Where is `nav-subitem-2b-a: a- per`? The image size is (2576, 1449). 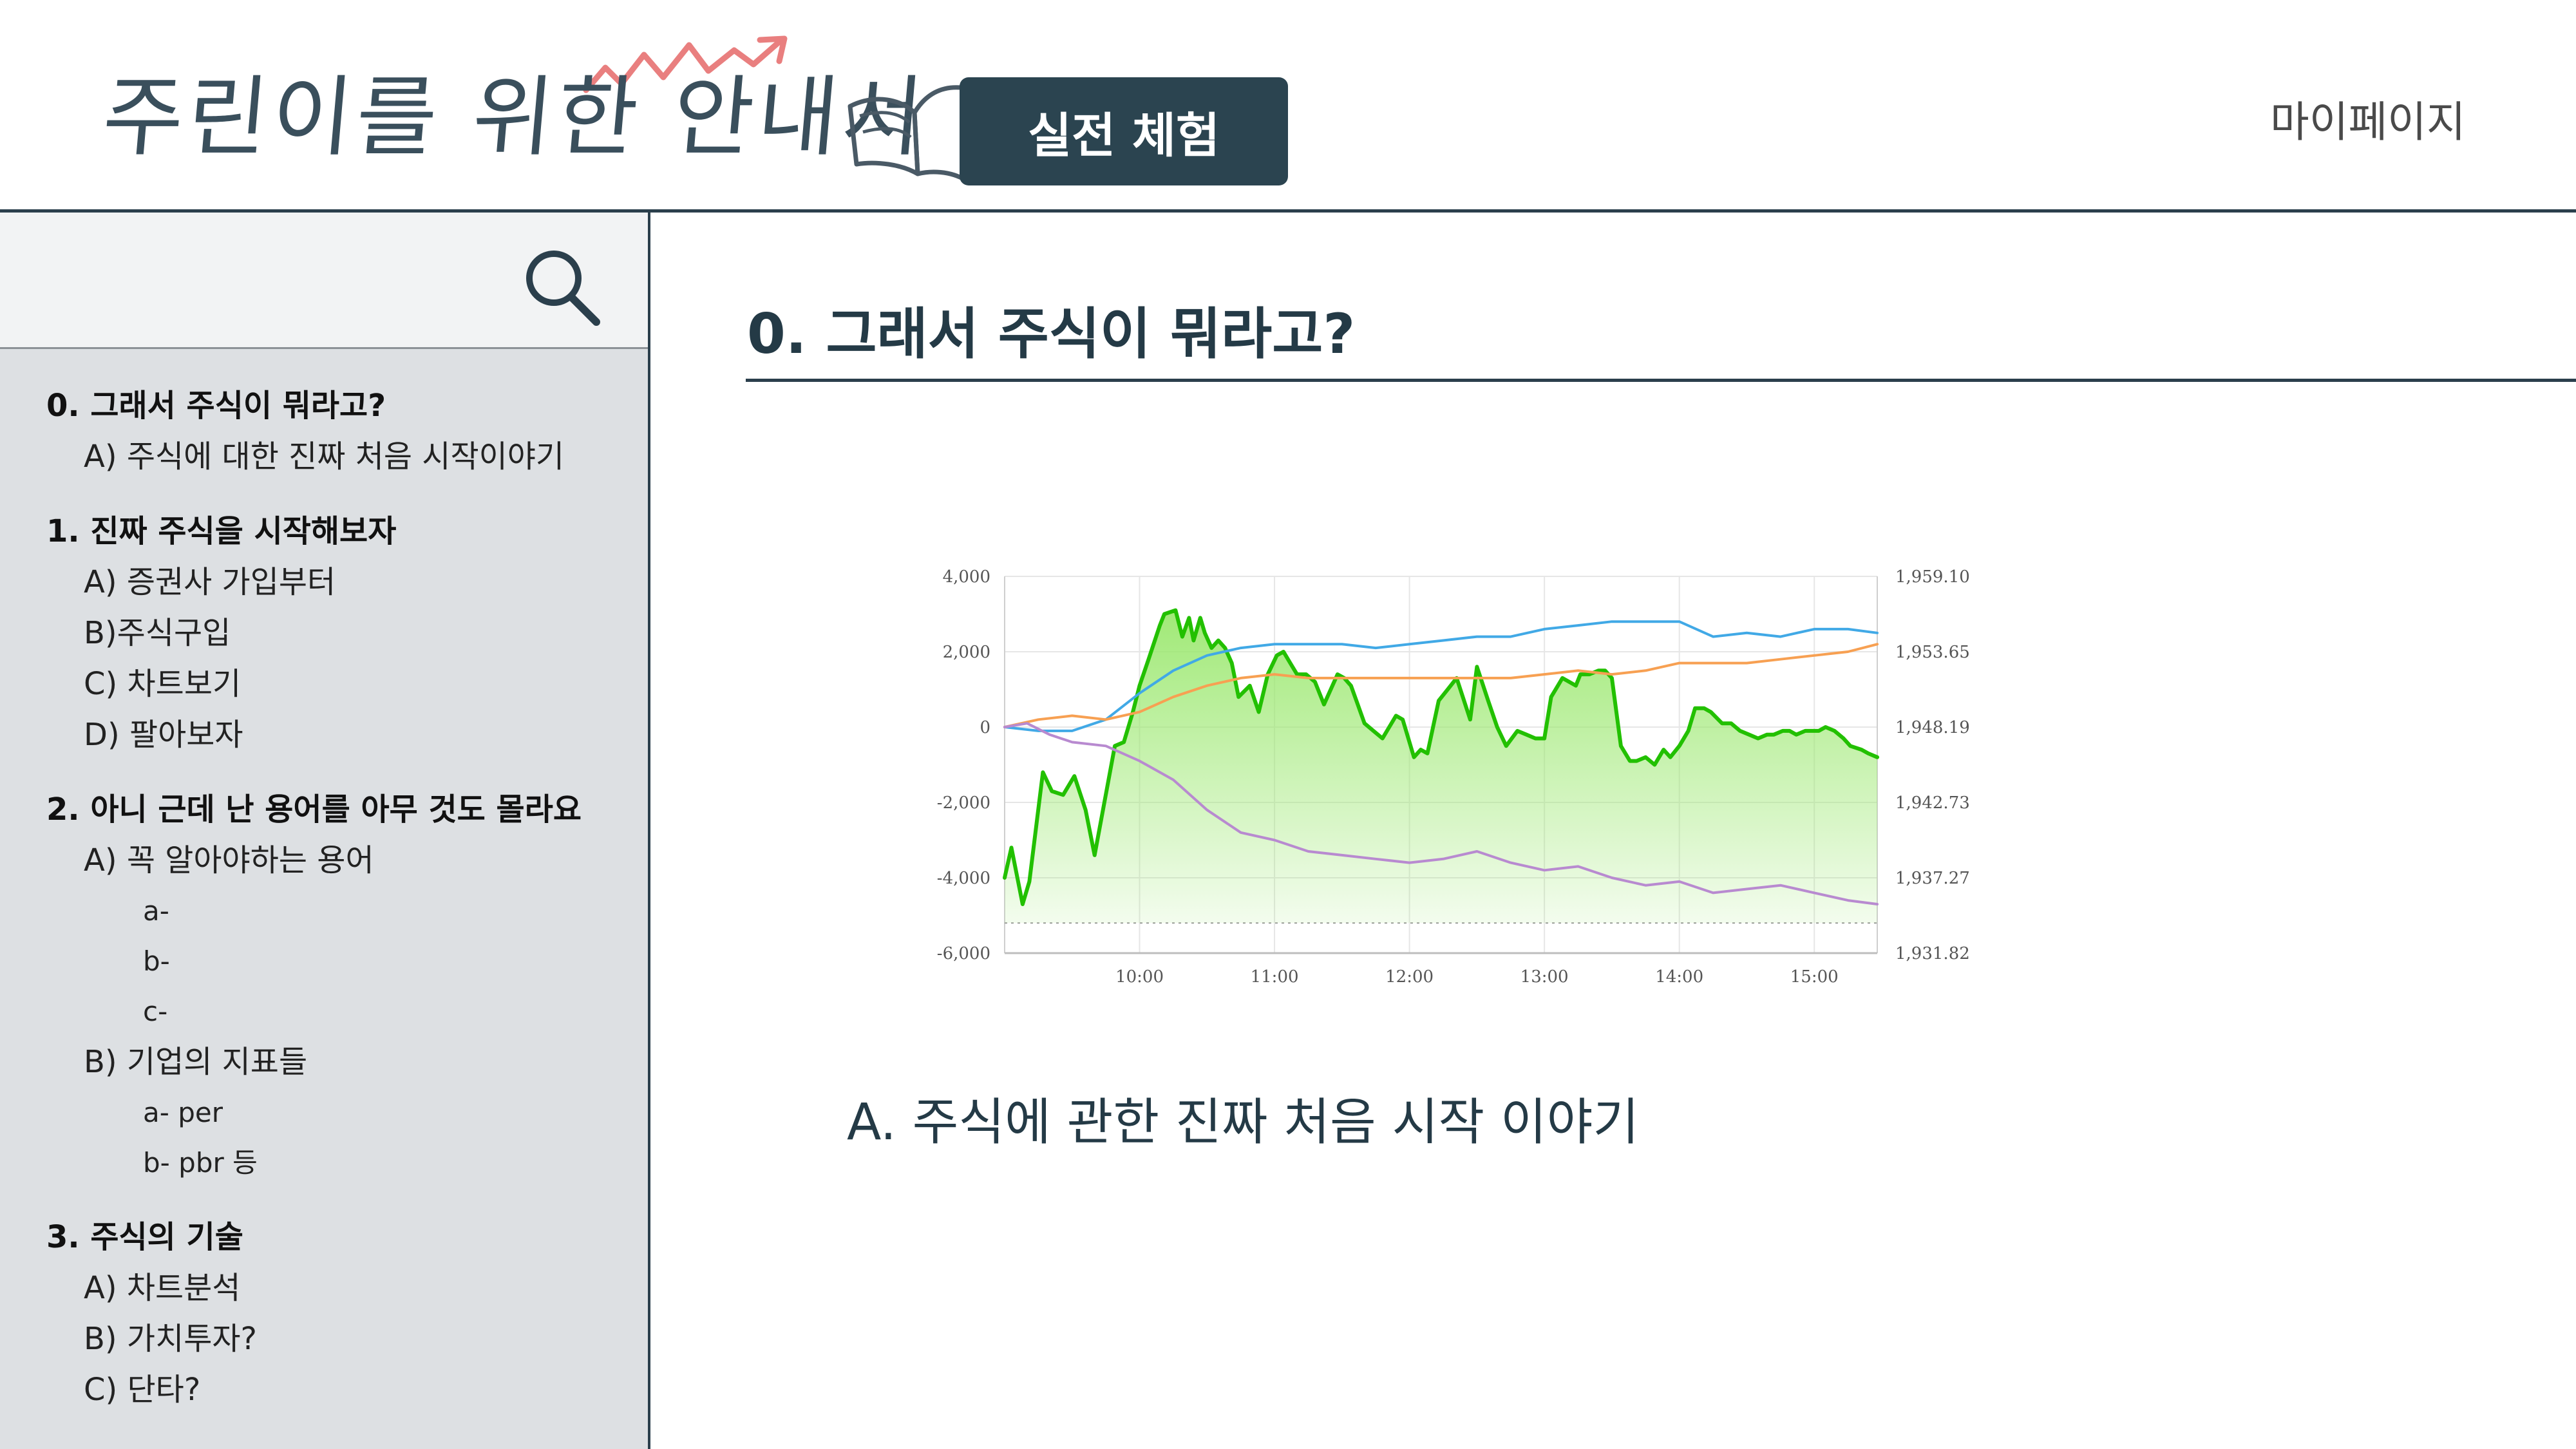 nav-subitem-2b-a: a- per is located at coordinates (342, 1113).